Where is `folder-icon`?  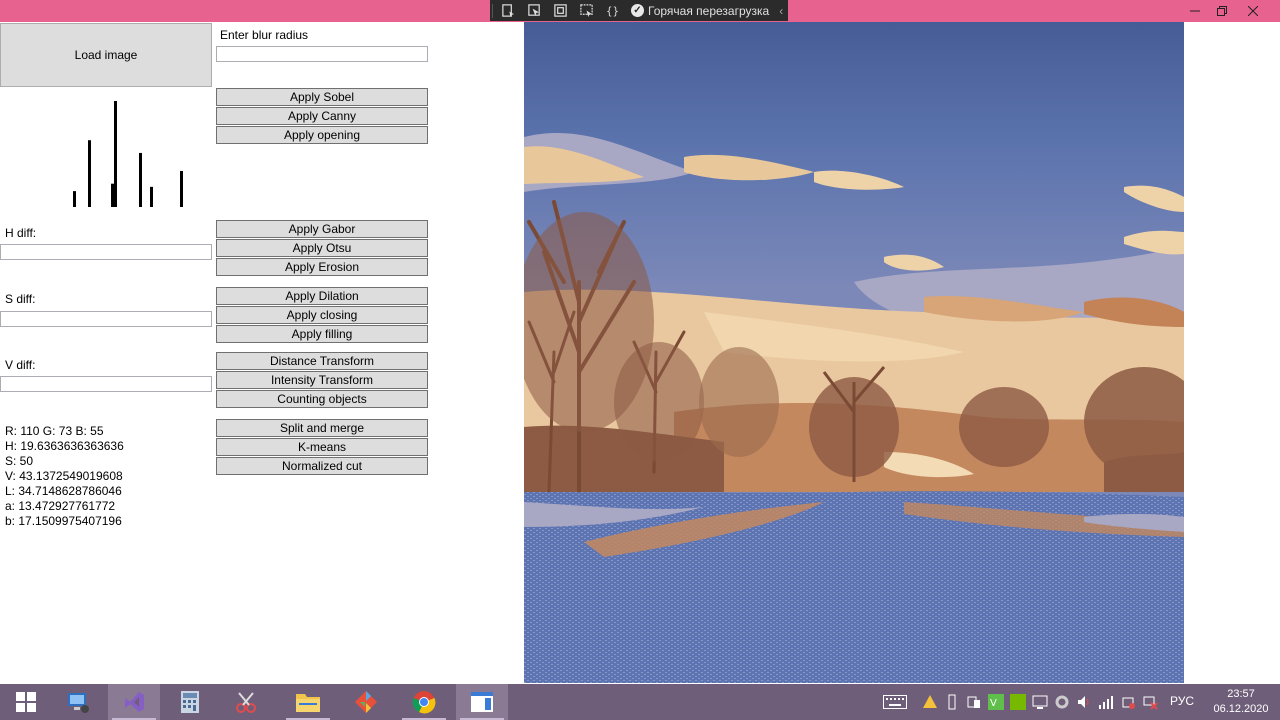 folder-icon is located at coordinates (308, 703).